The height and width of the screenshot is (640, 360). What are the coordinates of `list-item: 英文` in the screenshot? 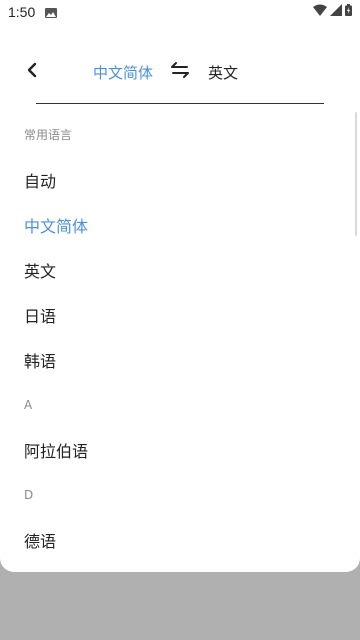 It's located at (180, 269).